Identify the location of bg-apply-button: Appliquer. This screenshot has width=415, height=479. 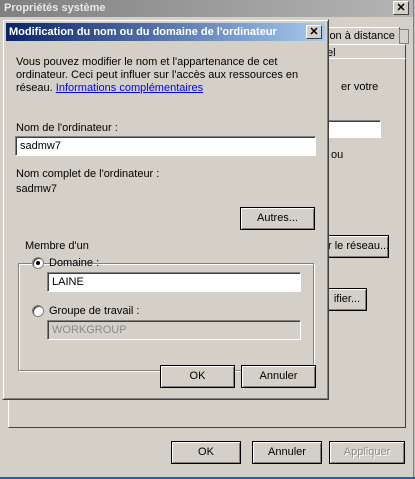
(367, 452).